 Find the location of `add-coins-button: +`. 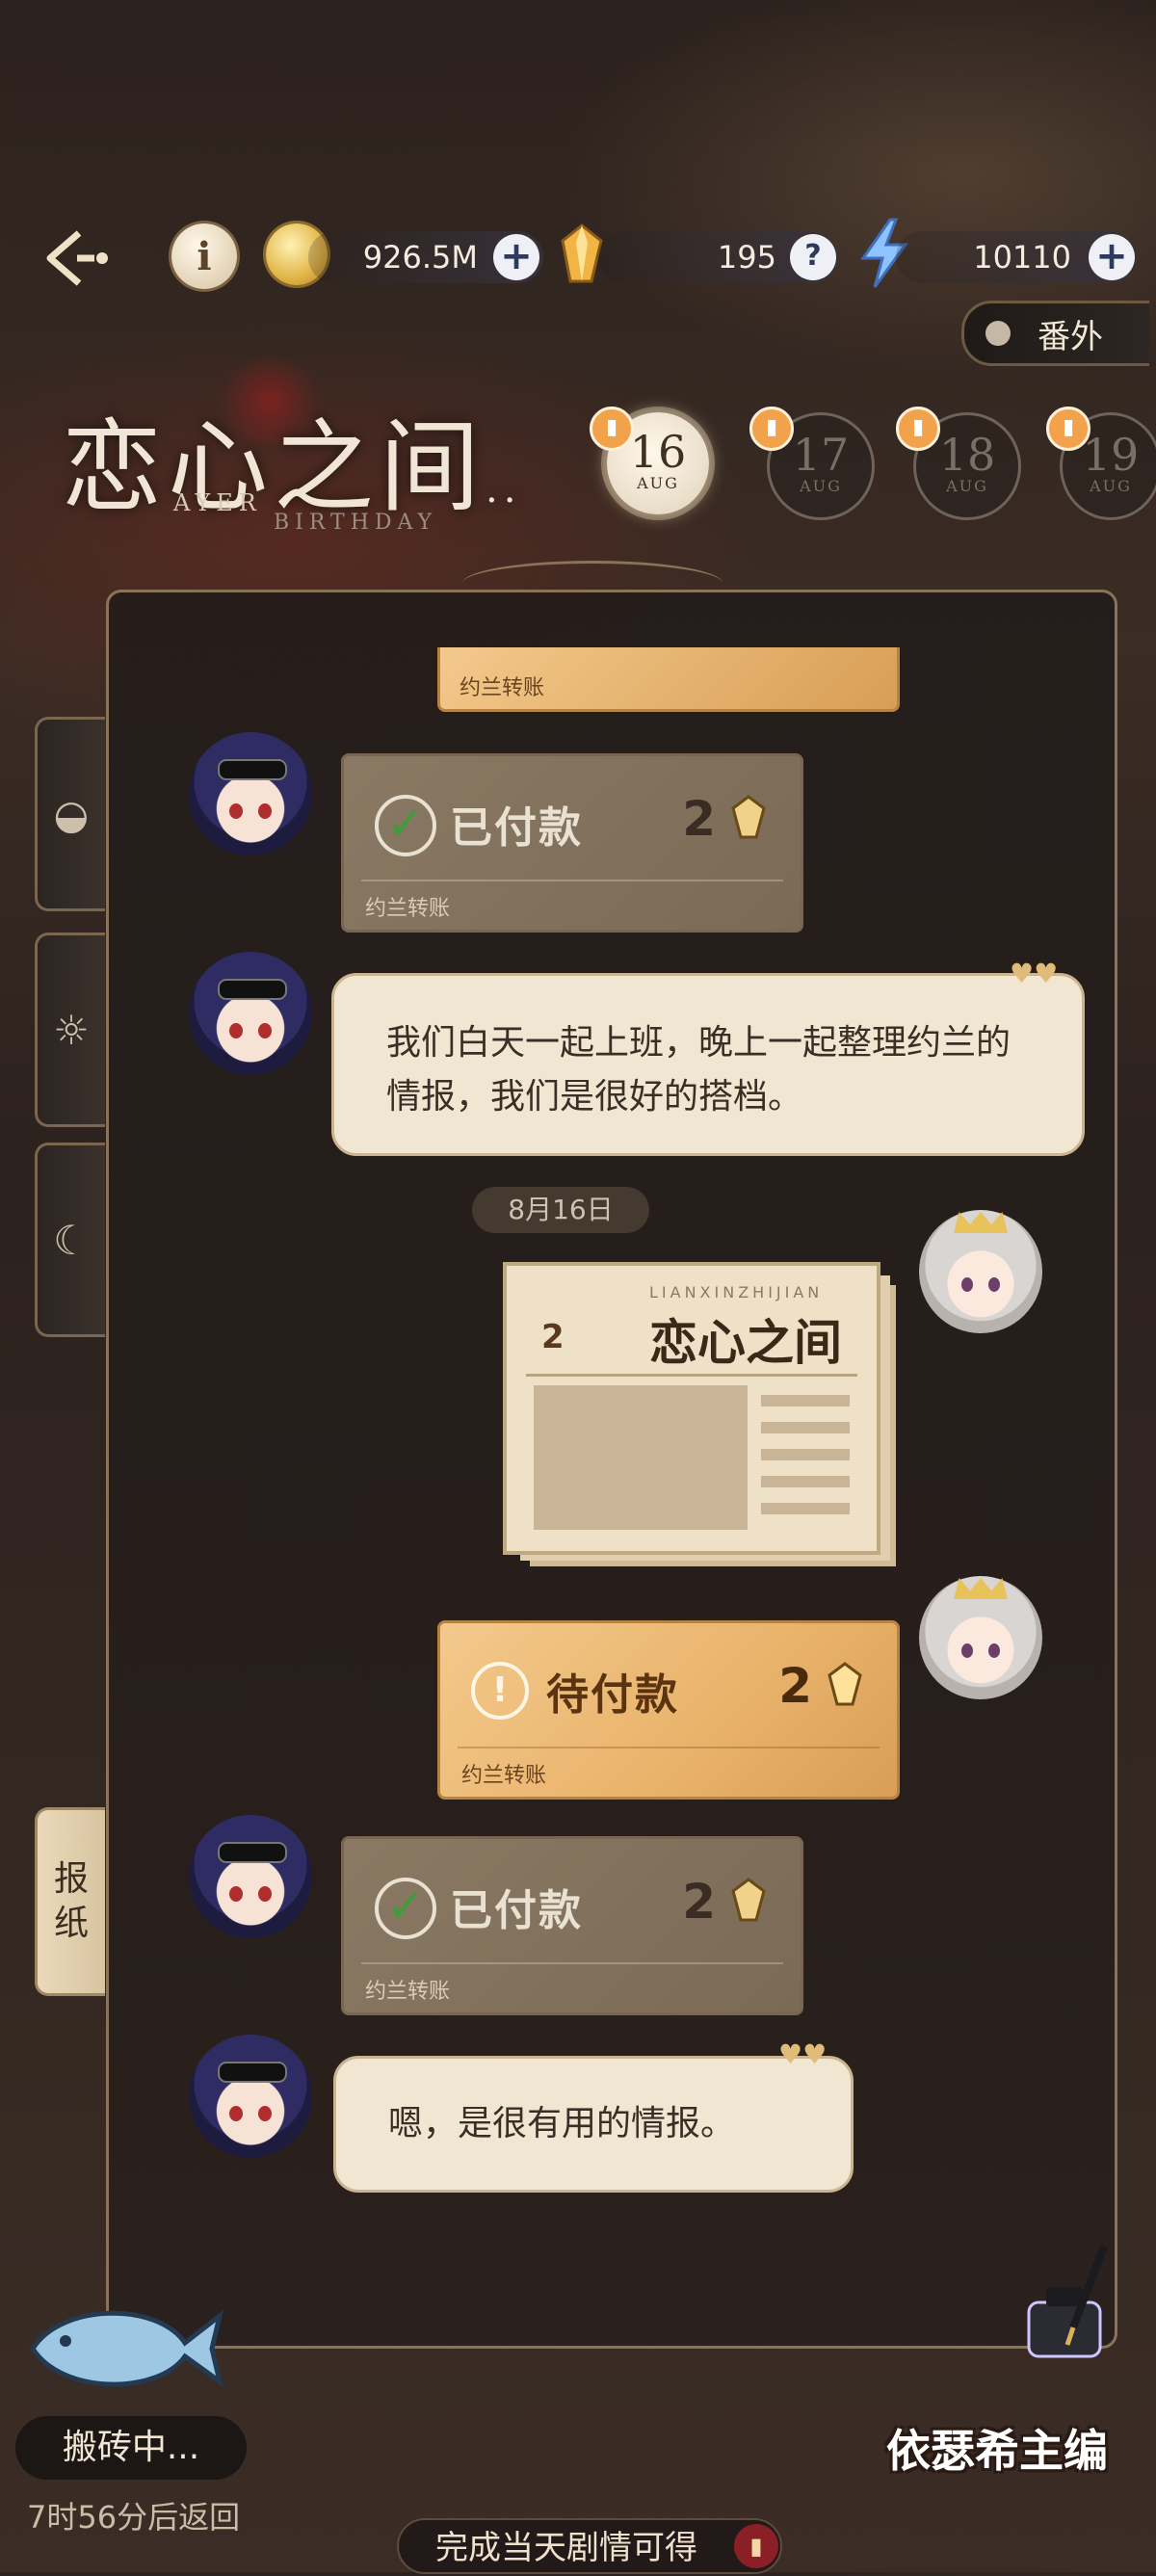

add-coins-button: + is located at coordinates (516, 257).